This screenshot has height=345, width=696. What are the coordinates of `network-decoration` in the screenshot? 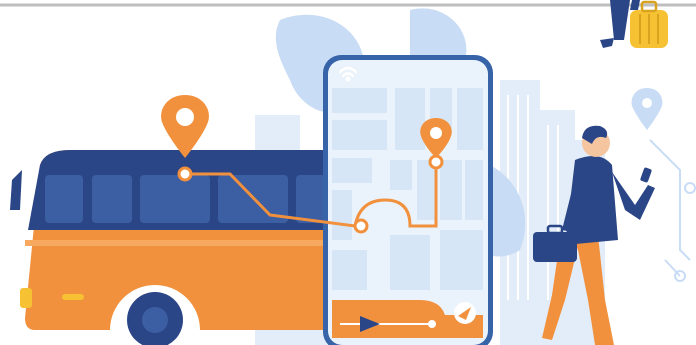 It's located at (672, 210).